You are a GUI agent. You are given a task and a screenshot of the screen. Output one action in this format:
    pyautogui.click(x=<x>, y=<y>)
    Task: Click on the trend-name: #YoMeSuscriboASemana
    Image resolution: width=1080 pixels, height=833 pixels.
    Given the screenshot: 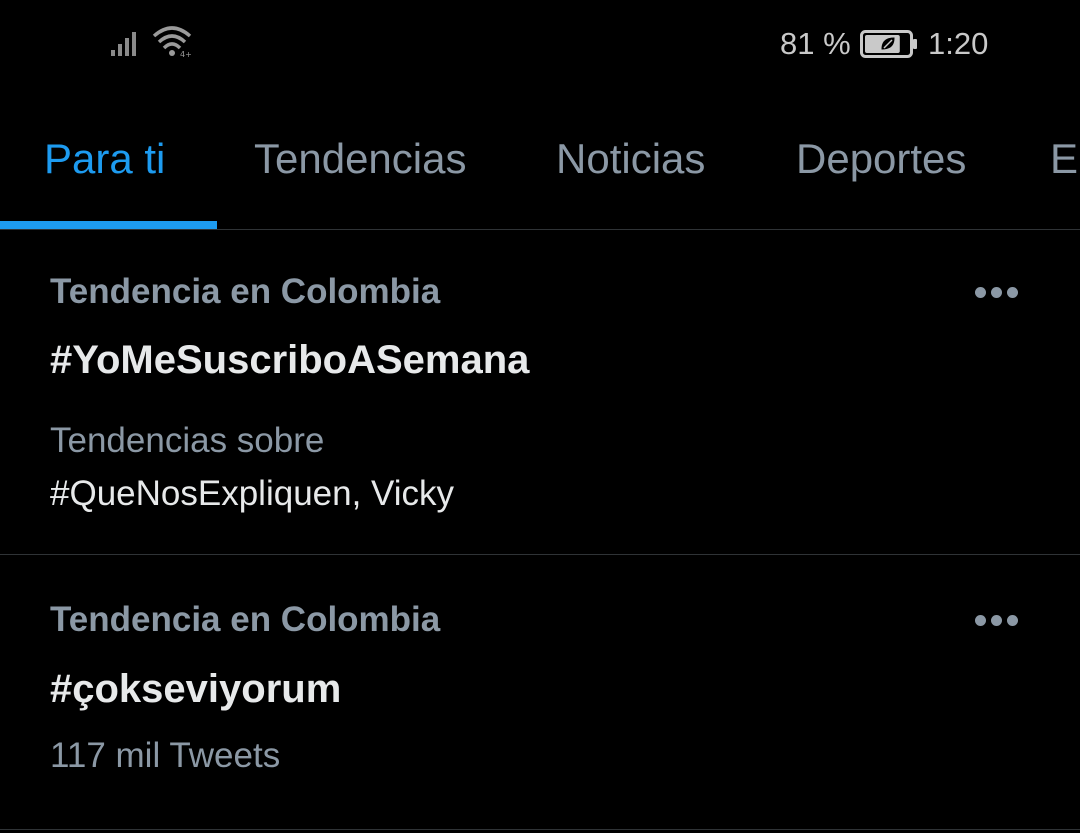 What is the action you would take?
    pyautogui.click(x=289, y=360)
    